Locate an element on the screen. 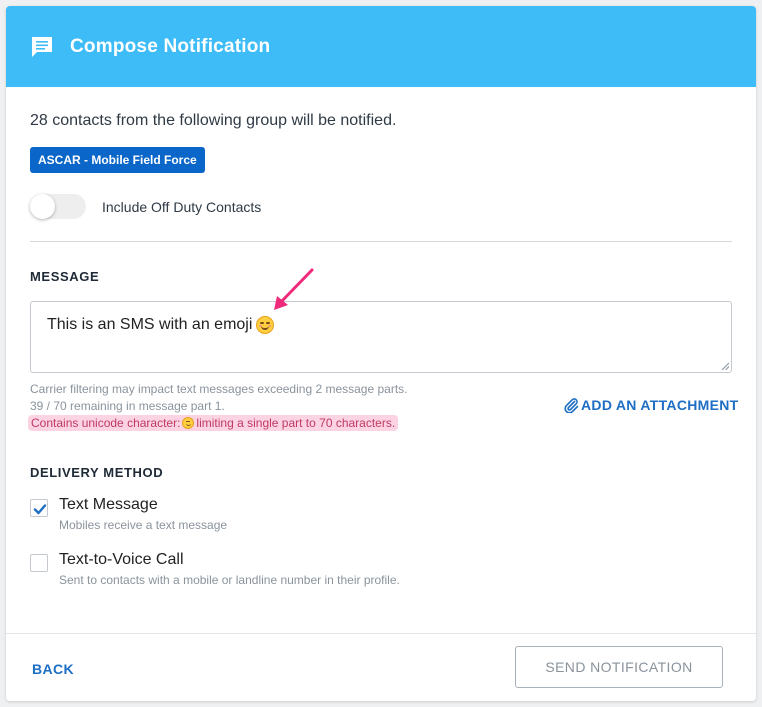 This screenshot has width=762, height=707. off-duty-toggle-row: Include Off Duty Contacts is located at coordinates (145, 206).